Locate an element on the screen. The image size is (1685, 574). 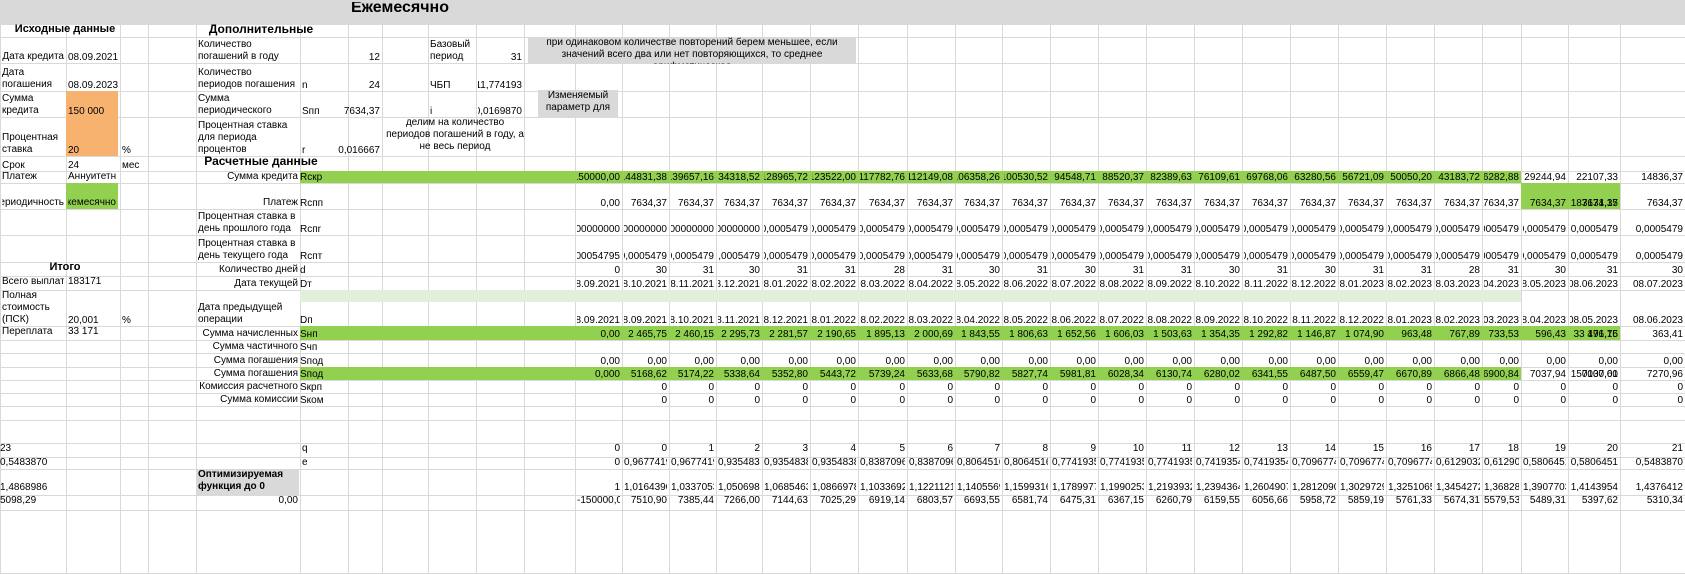
table-cell: 88520,37 is located at coordinates (1122, 177).